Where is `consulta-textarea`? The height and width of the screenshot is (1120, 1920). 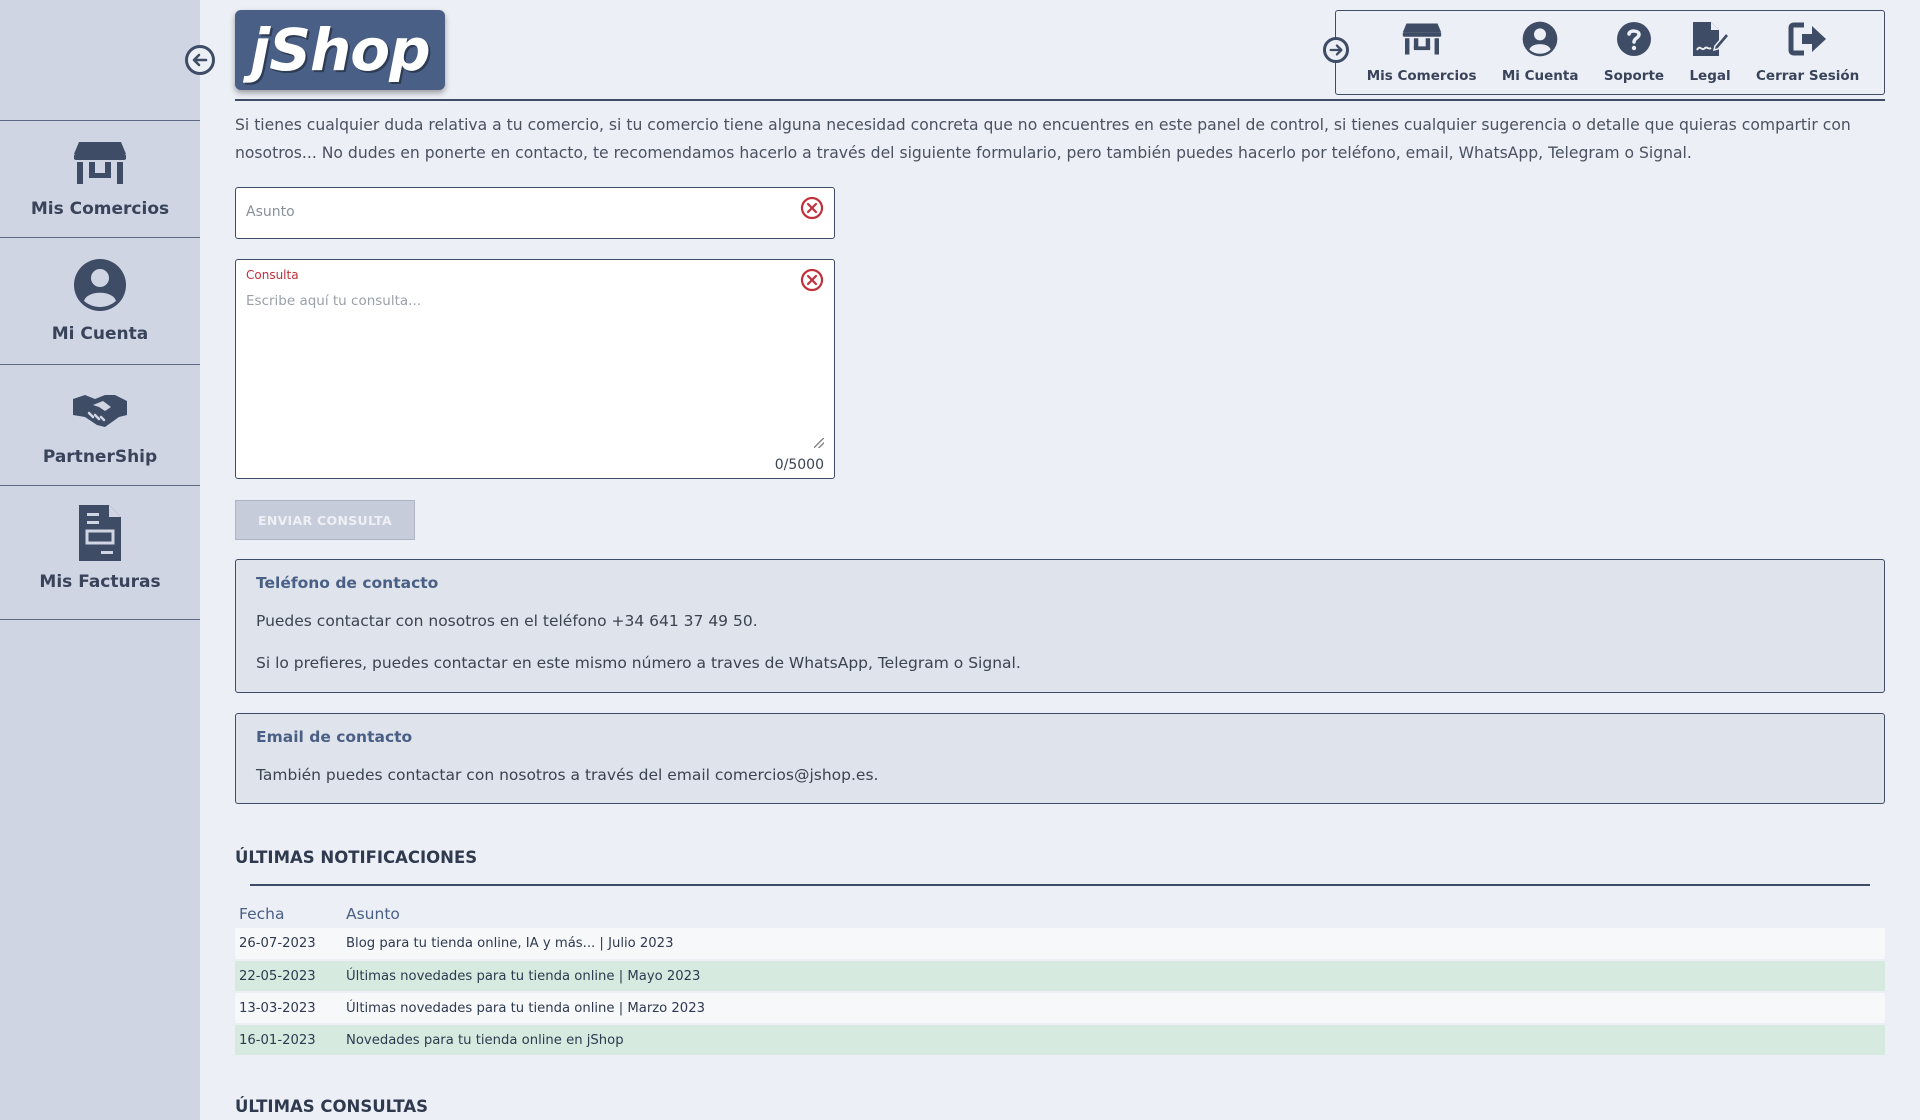
consulta-textarea is located at coordinates (533, 368).